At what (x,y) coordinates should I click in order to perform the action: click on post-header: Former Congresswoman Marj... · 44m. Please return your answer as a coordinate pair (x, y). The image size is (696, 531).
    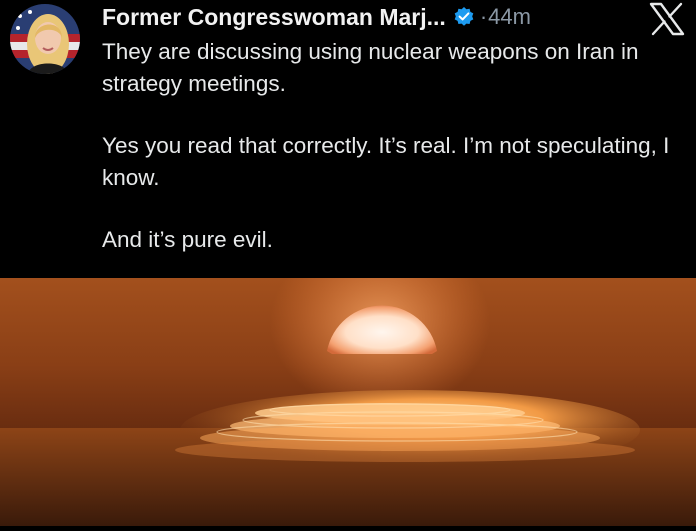
    Looking at the image, I should click on (382, 17).